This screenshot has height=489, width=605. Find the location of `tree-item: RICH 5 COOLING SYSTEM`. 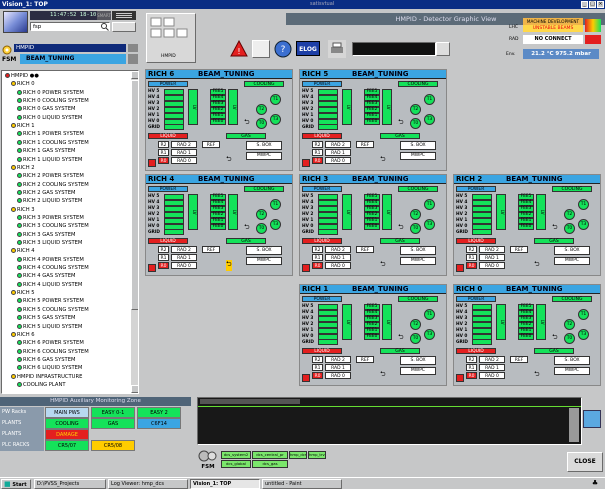

tree-item: RICH 5 COOLING SYSTEM is located at coordinates (53, 310).